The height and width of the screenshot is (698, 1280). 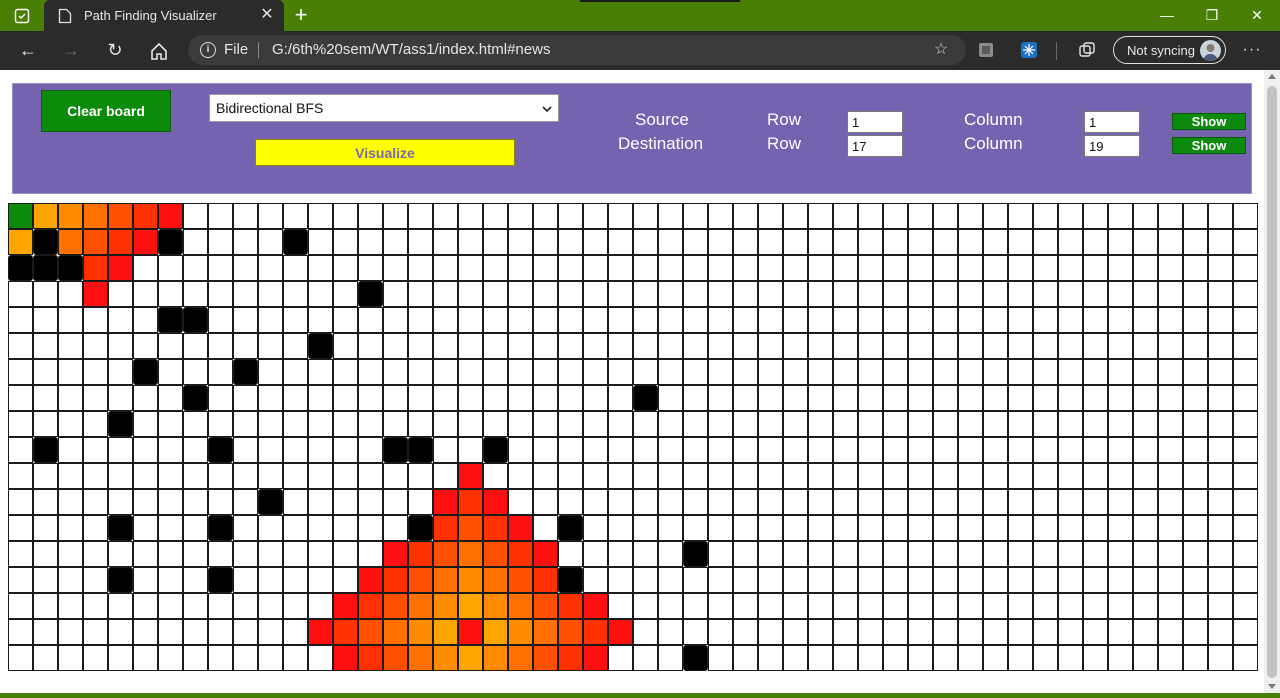 What do you see at coordinates (986, 50) in the screenshot?
I see `extension-icon` at bounding box center [986, 50].